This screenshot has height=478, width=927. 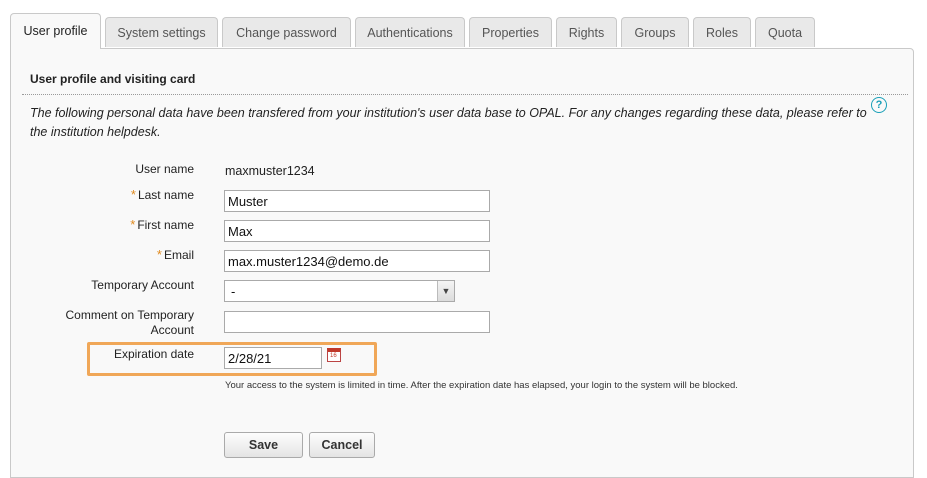 I want to click on cancel-button: Cancel, so click(x=342, y=445).